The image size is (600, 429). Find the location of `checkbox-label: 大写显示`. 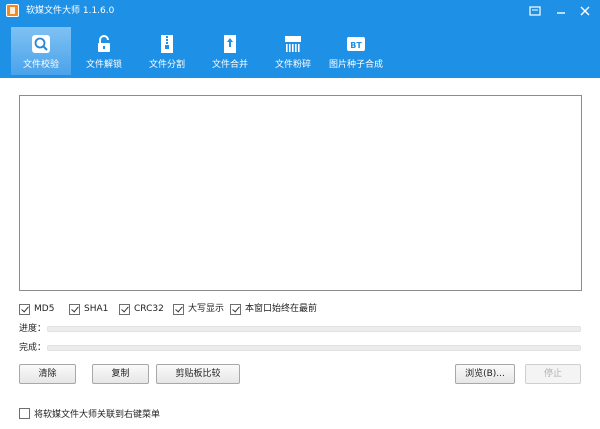

checkbox-label: 大写显示 is located at coordinates (206, 309).